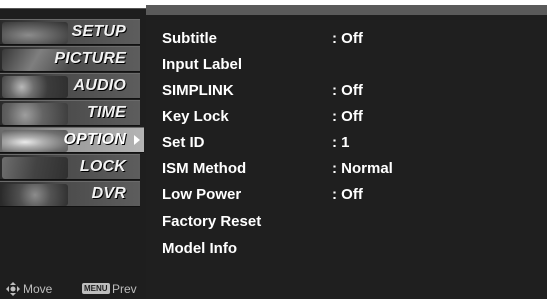 The image size is (547, 299). Describe the element at coordinates (13, 289) in the screenshot. I see `move-arrows-icon` at that location.